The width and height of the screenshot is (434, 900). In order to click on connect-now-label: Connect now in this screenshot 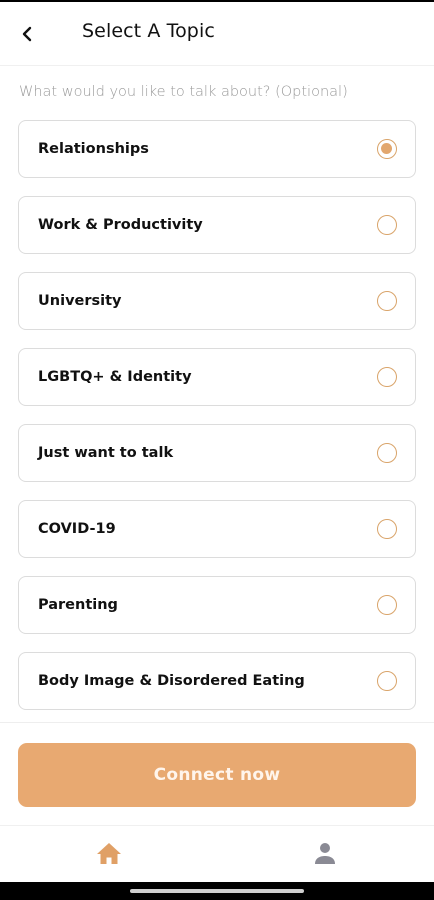, I will do `click(217, 775)`.